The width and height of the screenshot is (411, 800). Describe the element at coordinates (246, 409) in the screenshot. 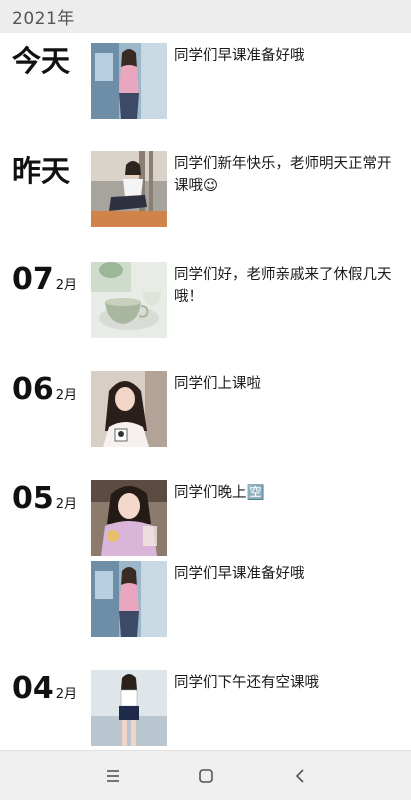

I see `post-item: 同学们上课啦` at that location.